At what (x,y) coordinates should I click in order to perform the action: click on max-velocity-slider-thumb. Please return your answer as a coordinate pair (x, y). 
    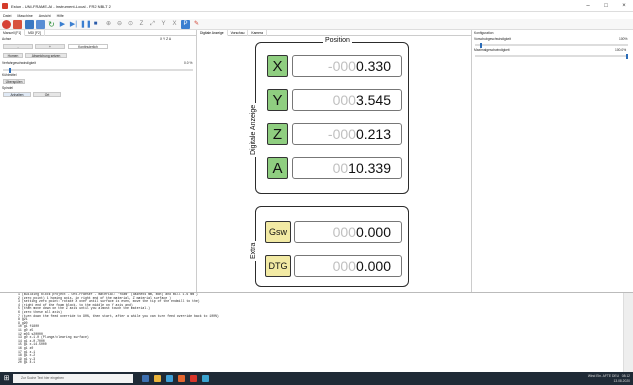
    Looking at the image, I should click on (627, 56).